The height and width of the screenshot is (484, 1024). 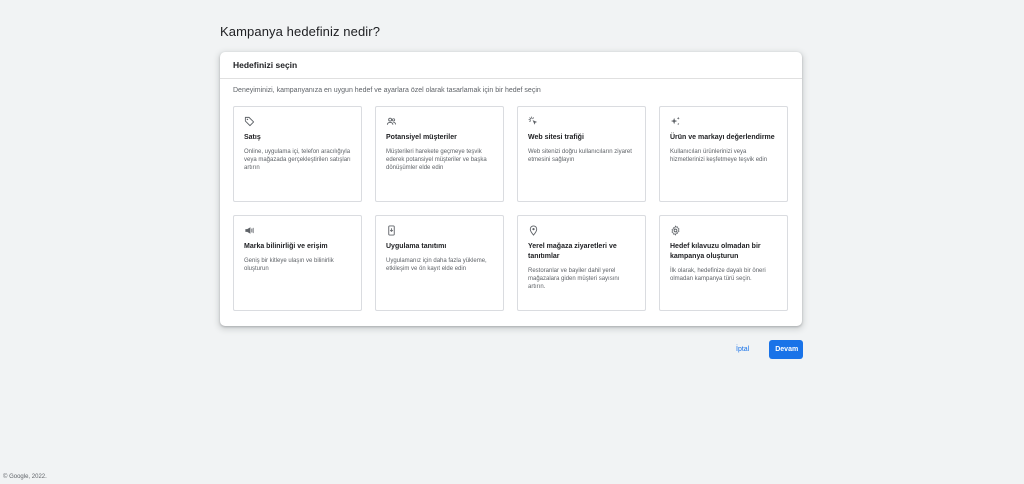 What do you see at coordinates (391, 230) in the screenshot?
I see `phone-download-icon` at bounding box center [391, 230].